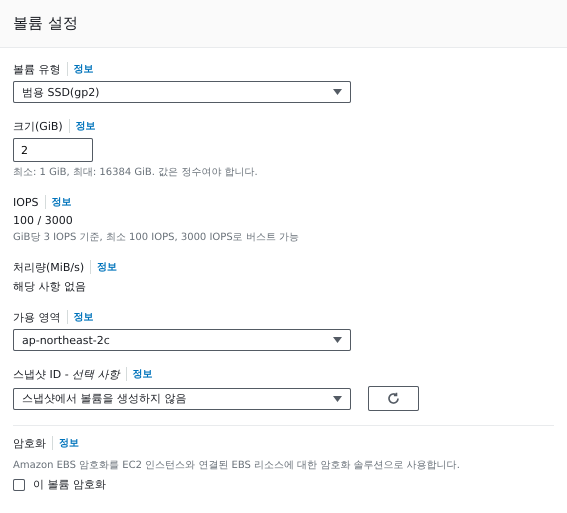 The height and width of the screenshot is (513, 567). Describe the element at coordinates (182, 340) in the screenshot. I see `dropdown-select: ap-northeast-2c` at that location.